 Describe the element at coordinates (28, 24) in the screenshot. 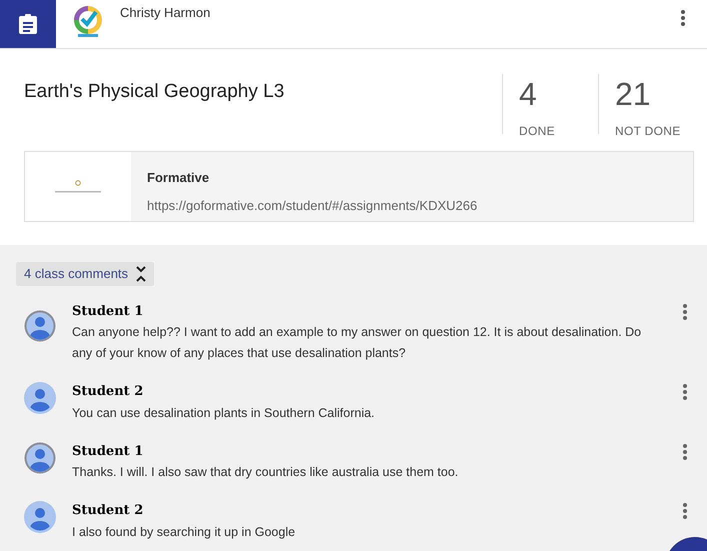

I see `clipboard-icon` at that location.